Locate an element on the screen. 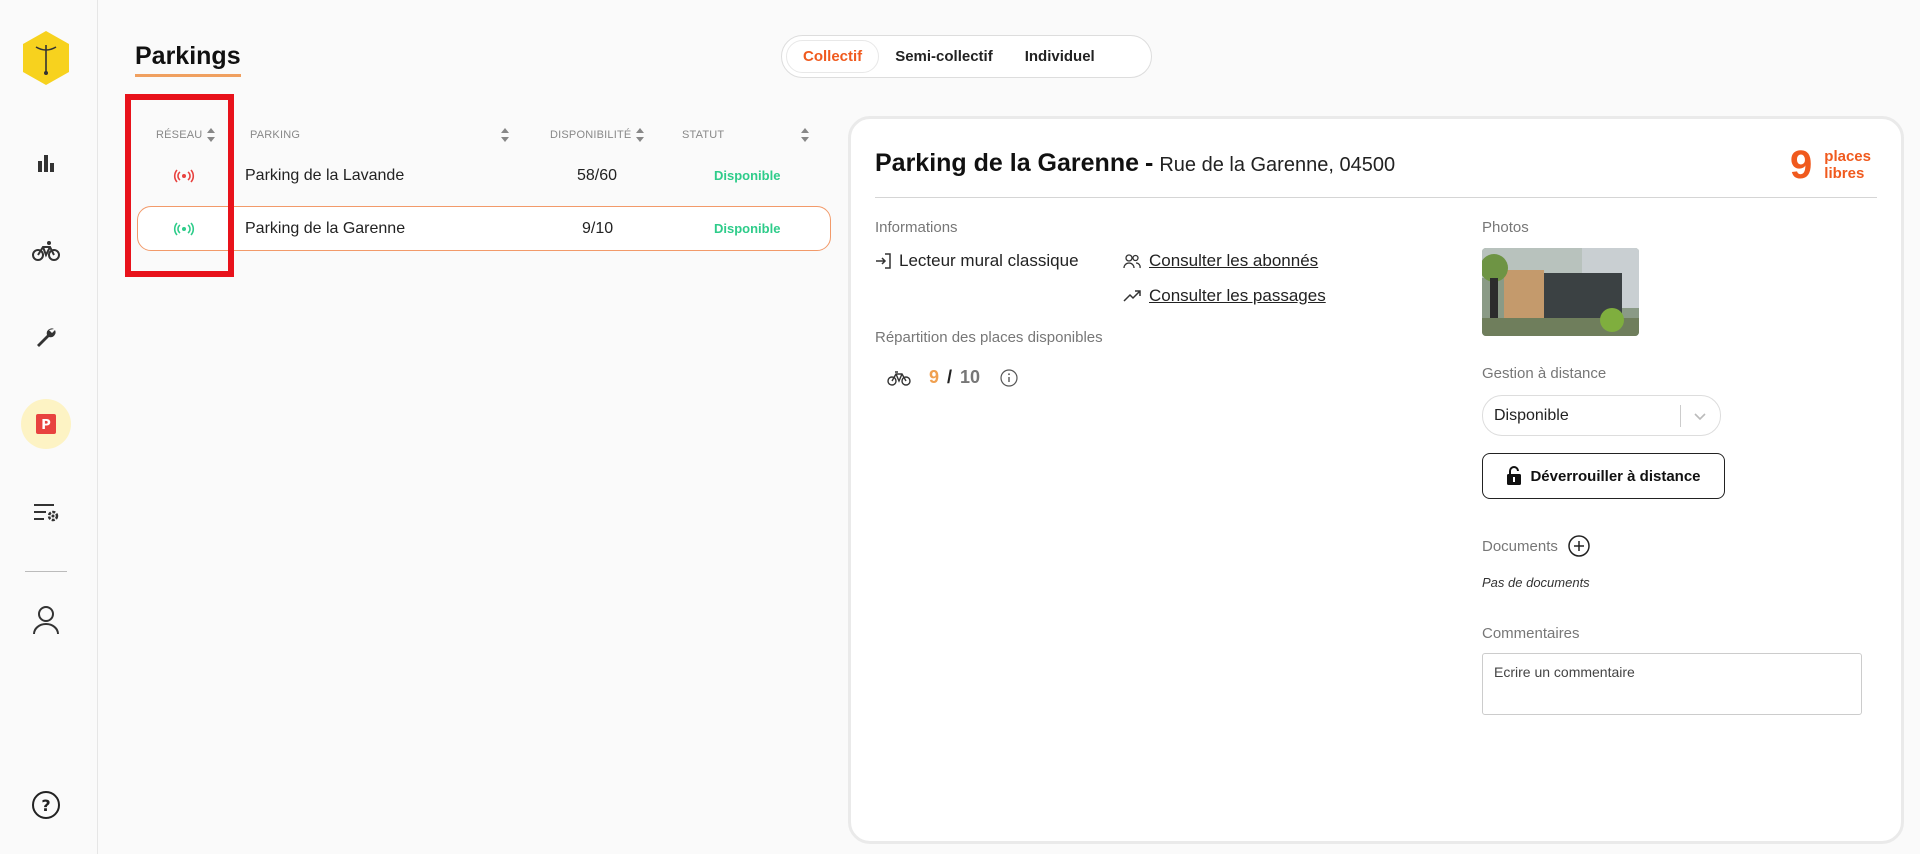 Image resolution: width=1920 pixels, height=854 pixels. page-title: Parkings is located at coordinates (188, 59).